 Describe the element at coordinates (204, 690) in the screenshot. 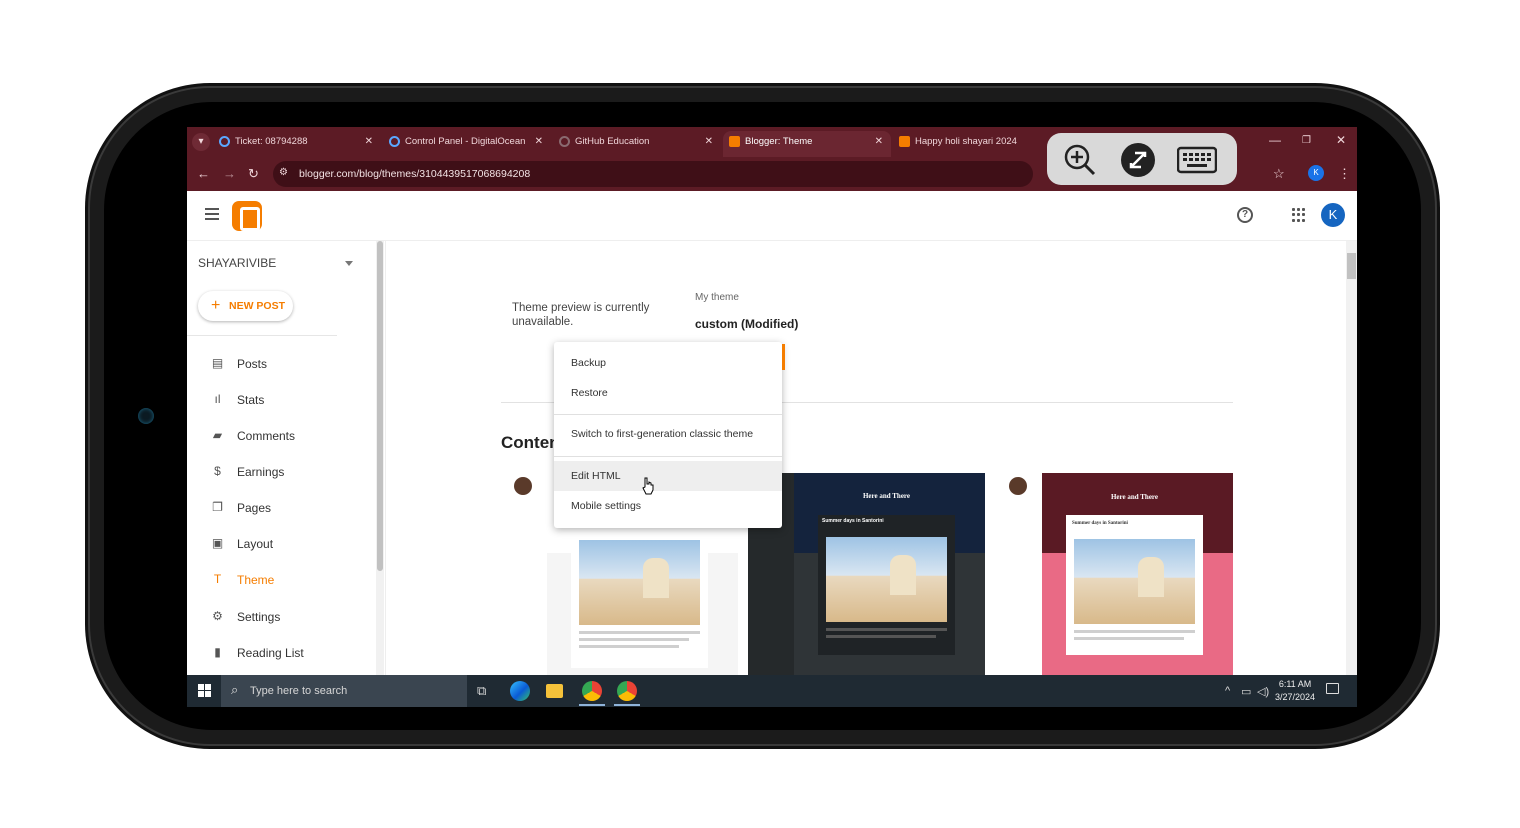

I see `windows-start-icon` at that location.